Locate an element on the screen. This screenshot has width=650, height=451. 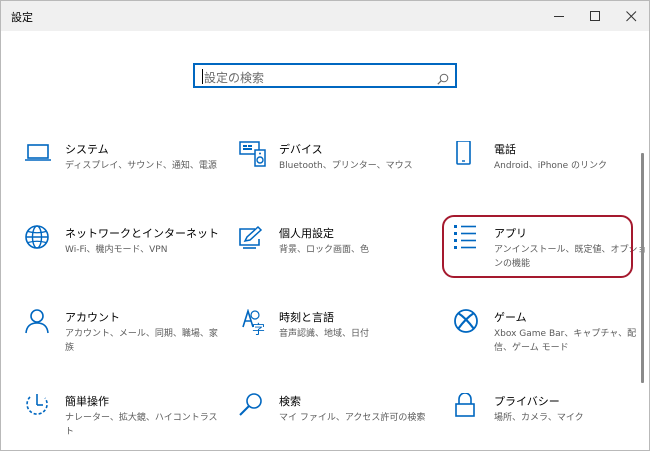
category-description: ディスプレイ、サウンド、通知、電源 is located at coordinates (141, 166).